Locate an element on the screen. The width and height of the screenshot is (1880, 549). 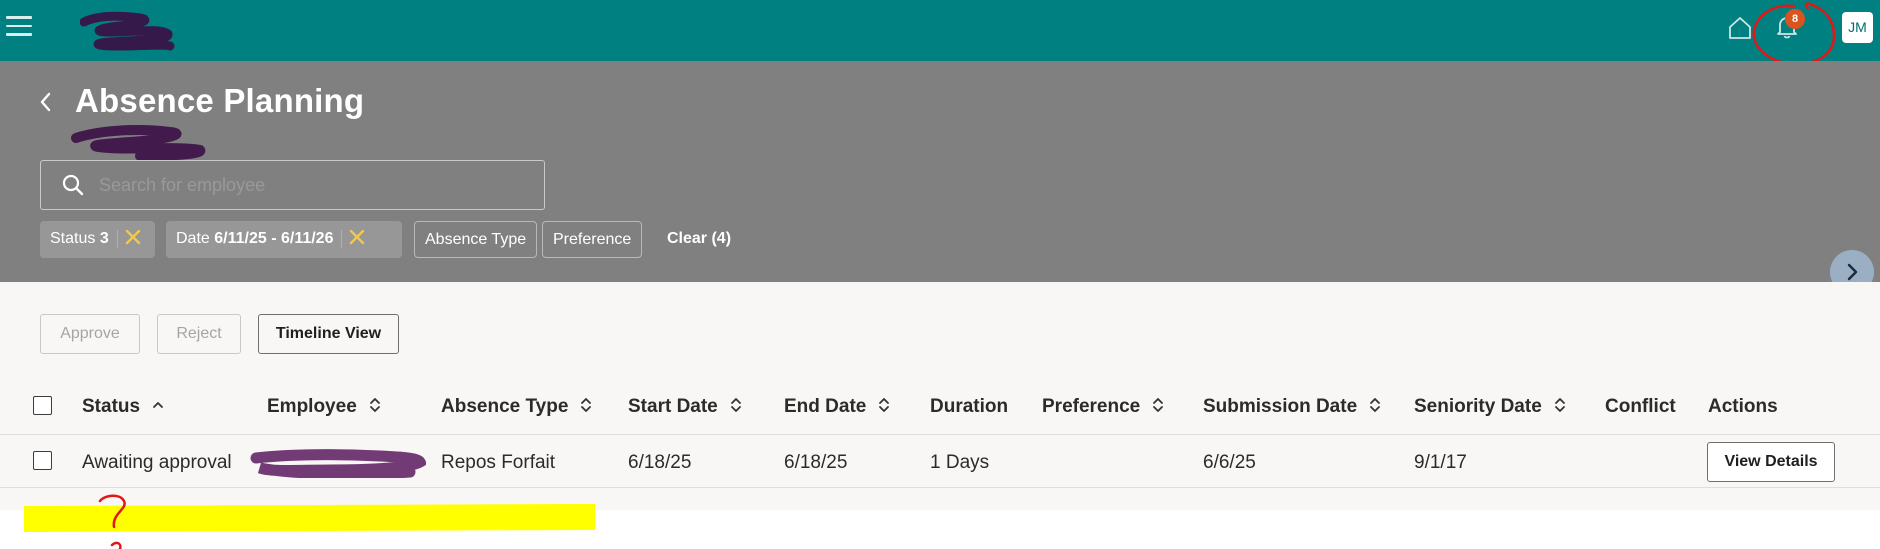
redacted-logo is located at coordinates (127, 31).